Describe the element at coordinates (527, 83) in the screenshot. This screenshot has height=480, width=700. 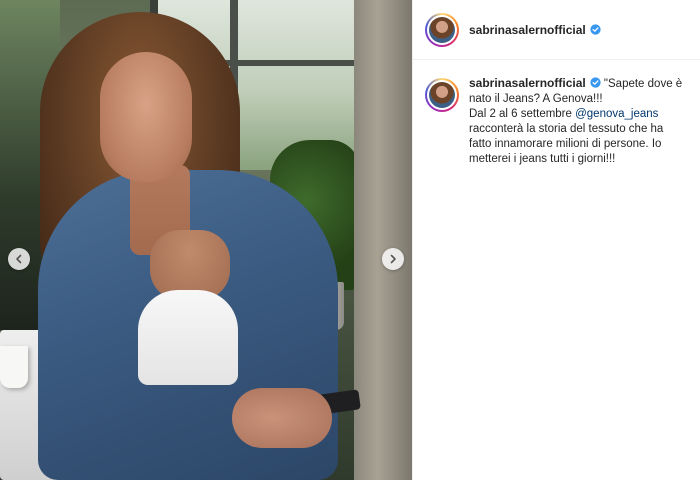
I see `caption-username: sabrinasalernofficial` at that location.